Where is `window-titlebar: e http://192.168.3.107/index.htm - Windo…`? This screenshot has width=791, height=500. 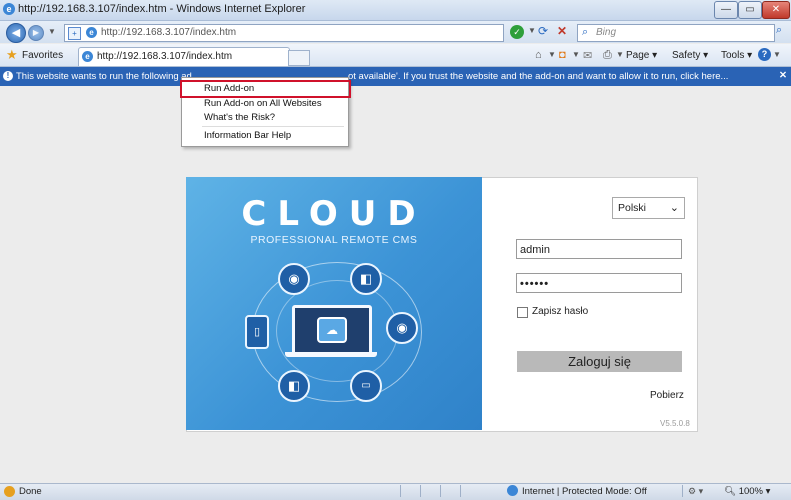 window-titlebar: e http://192.168.3.107/index.htm - Windo… is located at coordinates (395, 10).